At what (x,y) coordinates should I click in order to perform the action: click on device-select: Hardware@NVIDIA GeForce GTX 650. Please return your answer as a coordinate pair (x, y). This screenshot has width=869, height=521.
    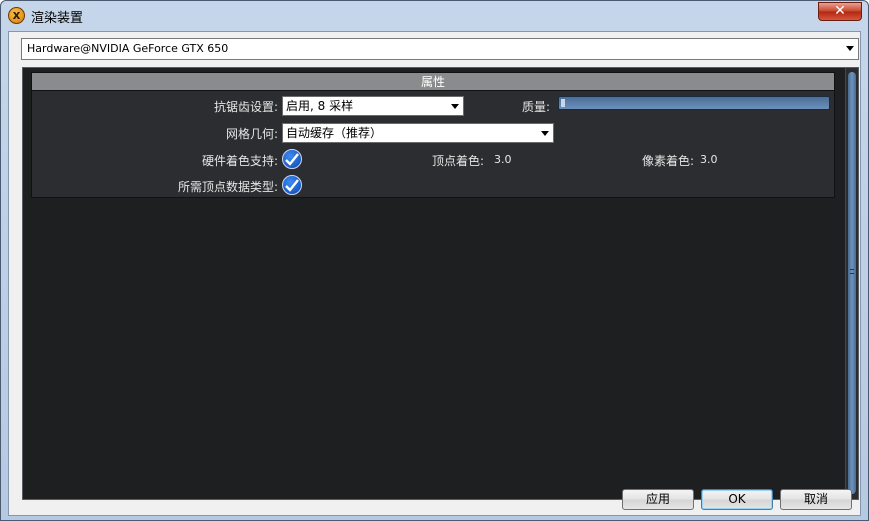
    Looking at the image, I should click on (440, 49).